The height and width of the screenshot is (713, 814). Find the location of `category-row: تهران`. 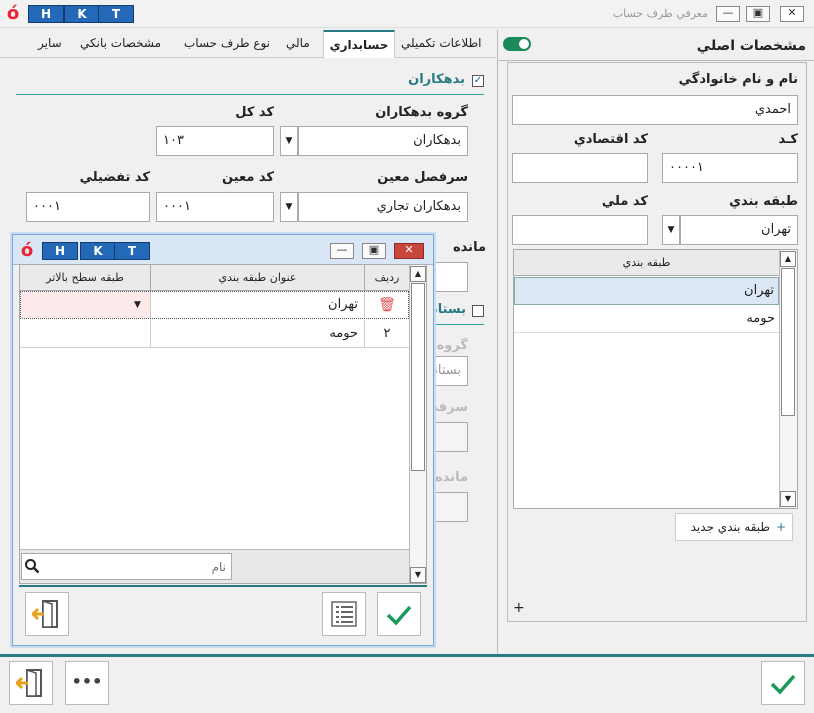

category-row: تهران is located at coordinates (646, 291).